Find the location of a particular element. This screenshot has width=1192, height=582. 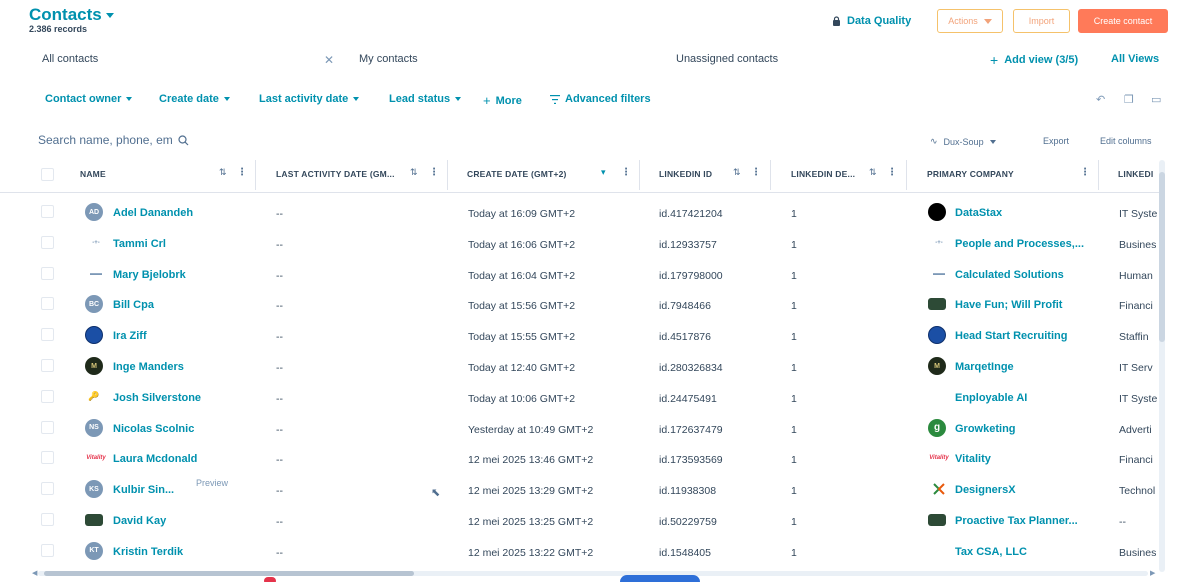

linkedin-industry-cell: Financi is located at coordinates (1136, 306).